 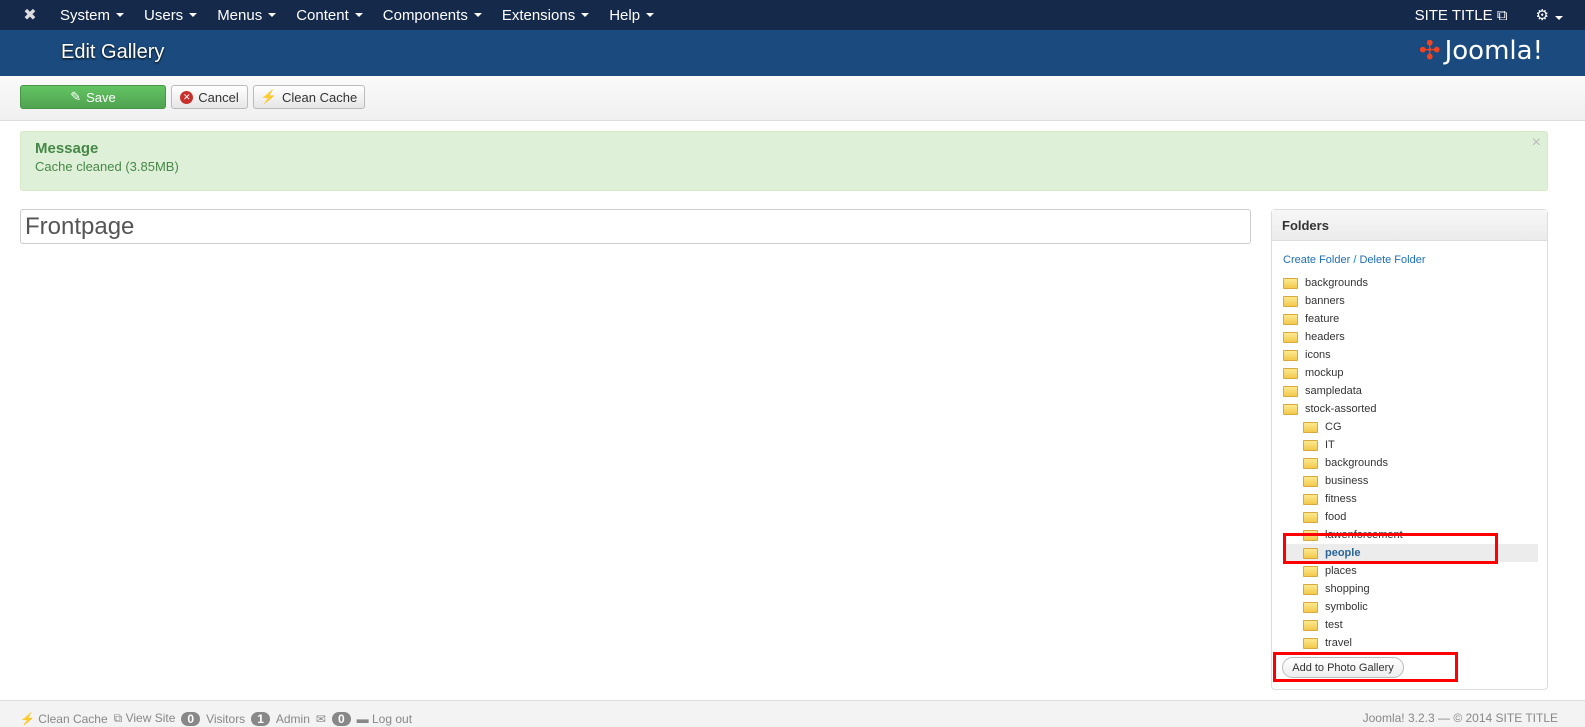 I want to click on joomla-brand: ✣ Joomla!, so click(x=1480, y=51).